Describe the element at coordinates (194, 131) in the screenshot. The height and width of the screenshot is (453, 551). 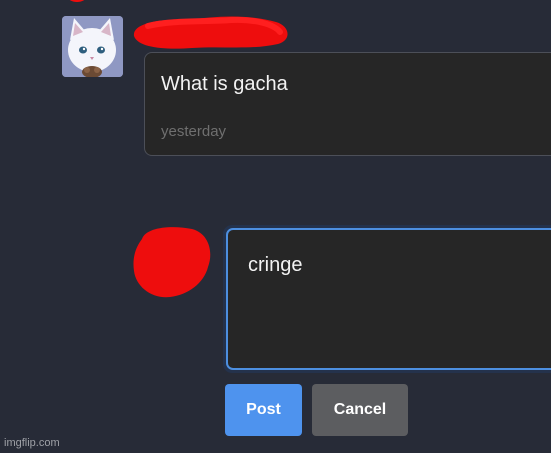
I see `comment-timestamp: yesterday` at that location.